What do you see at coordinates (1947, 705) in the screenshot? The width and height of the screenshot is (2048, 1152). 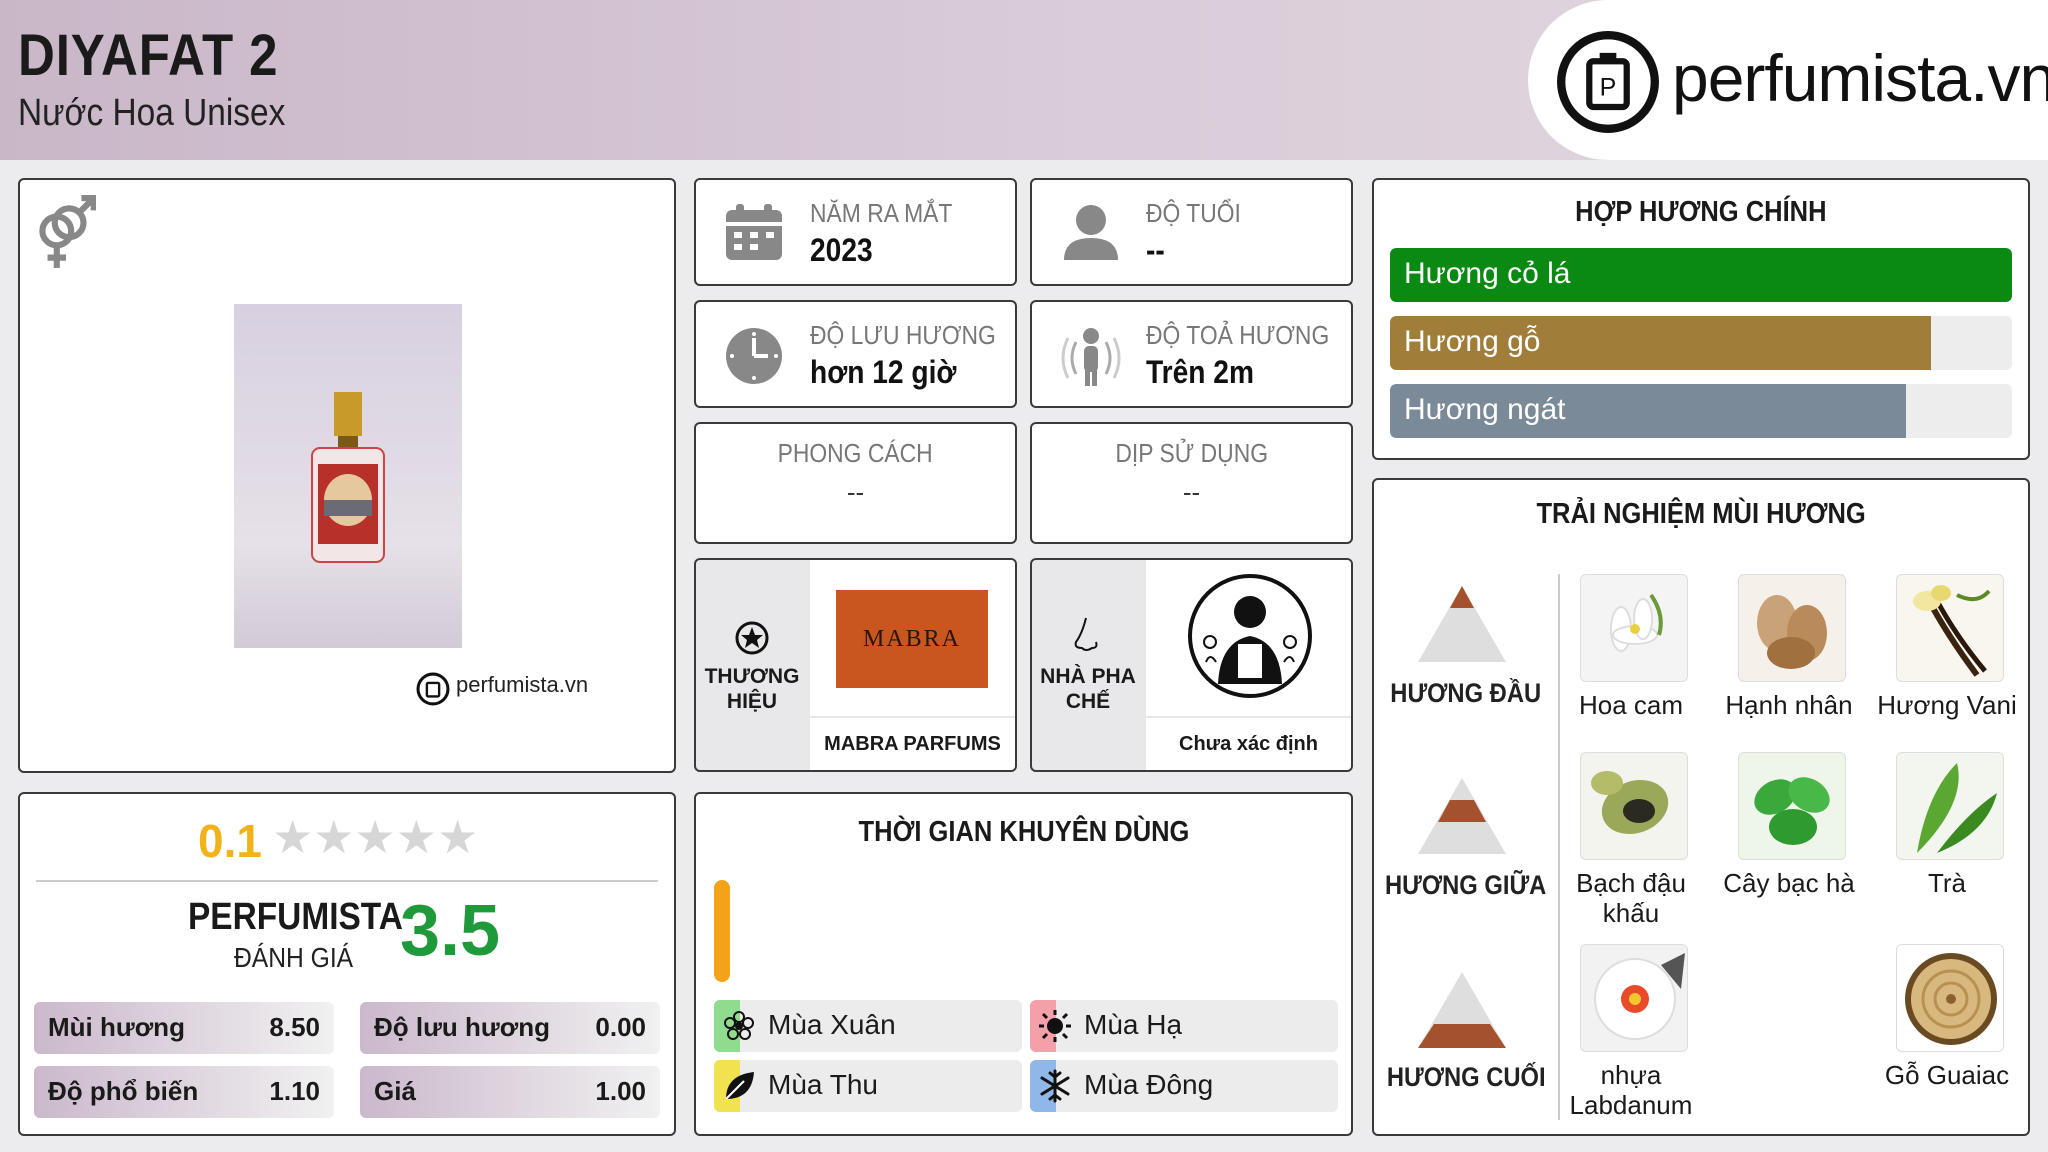 I see `note-label: Hương Vani` at bounding box center [1947, 705].